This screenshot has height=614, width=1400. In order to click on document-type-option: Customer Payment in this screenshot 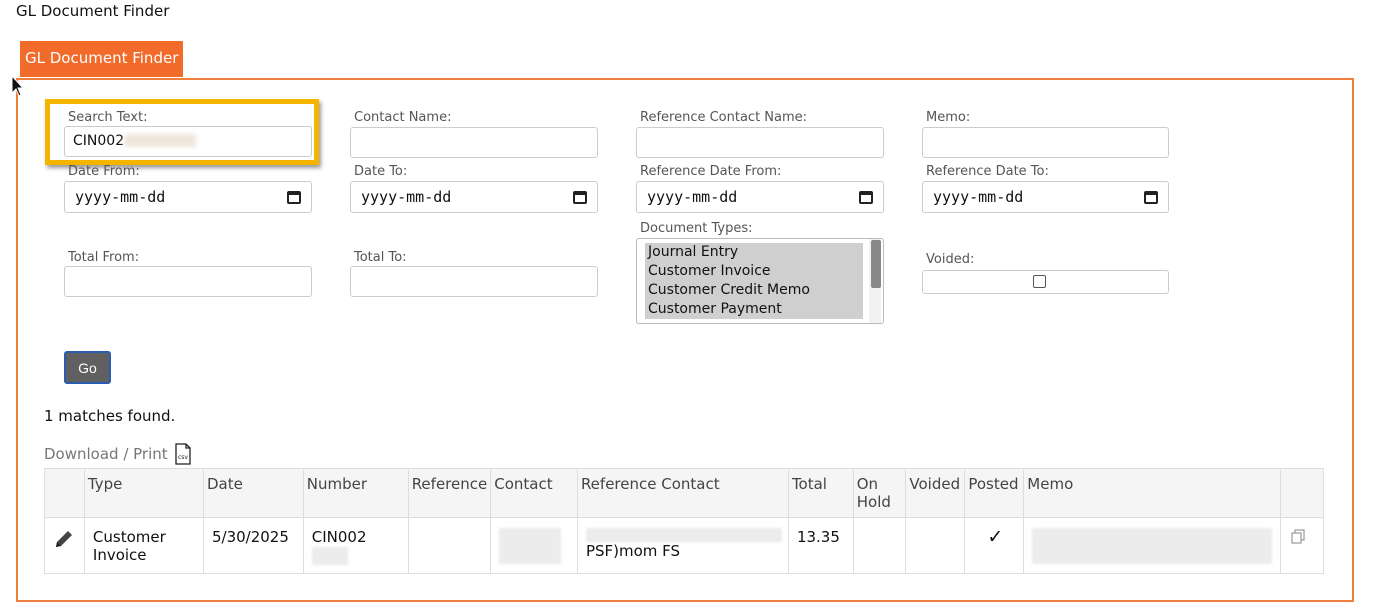, I will do `click(754, 309)`.